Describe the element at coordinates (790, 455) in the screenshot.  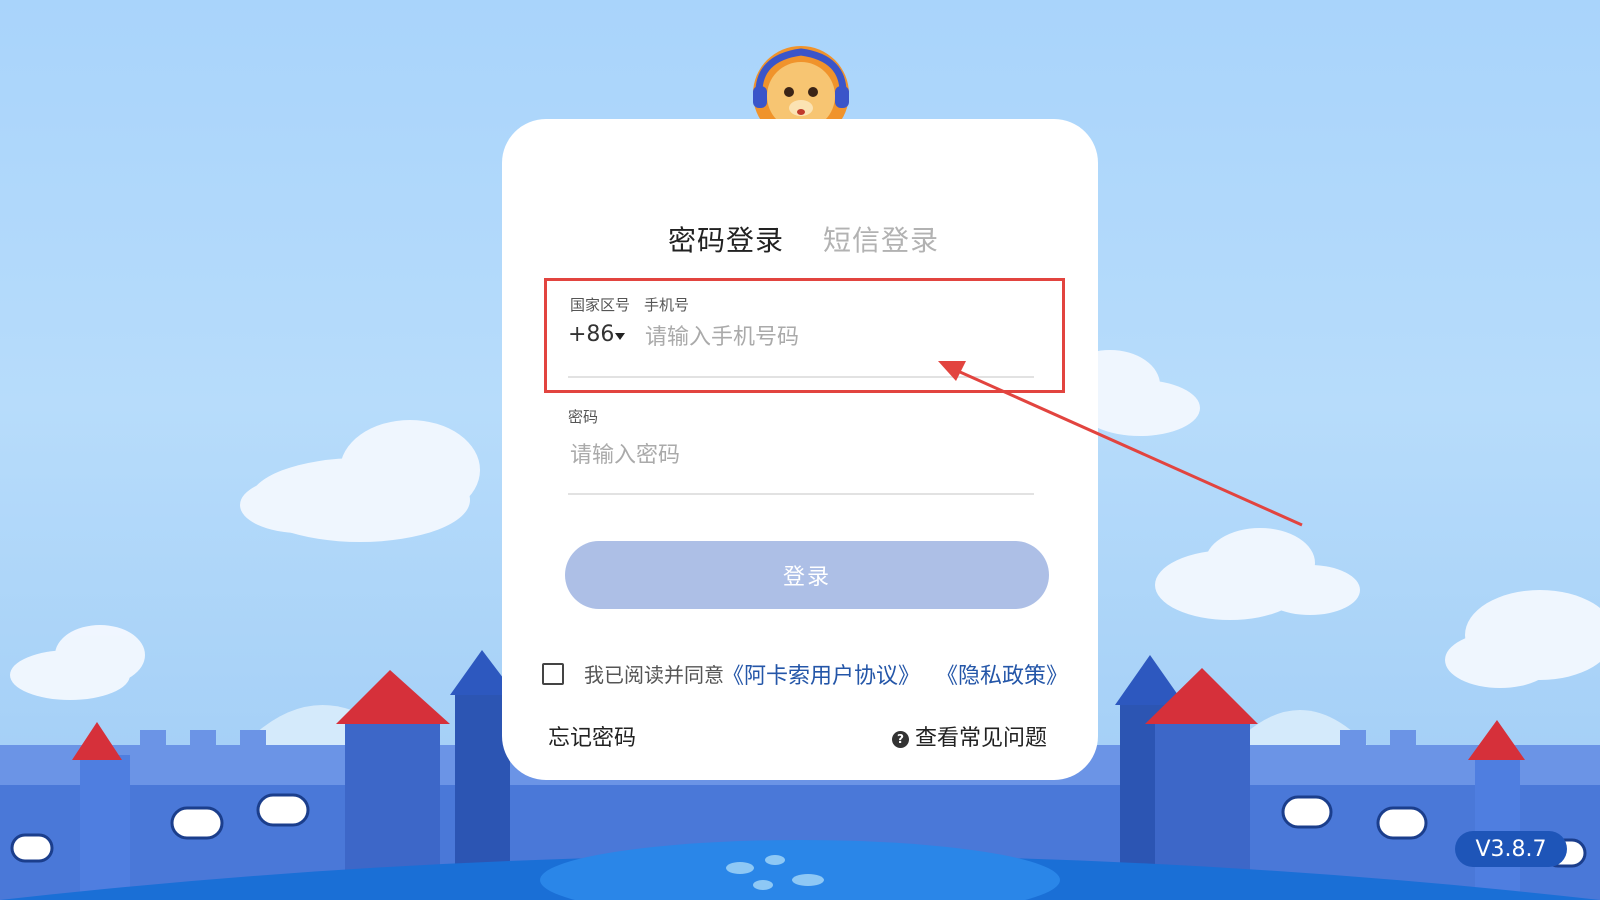
I see `password-input` at that location.